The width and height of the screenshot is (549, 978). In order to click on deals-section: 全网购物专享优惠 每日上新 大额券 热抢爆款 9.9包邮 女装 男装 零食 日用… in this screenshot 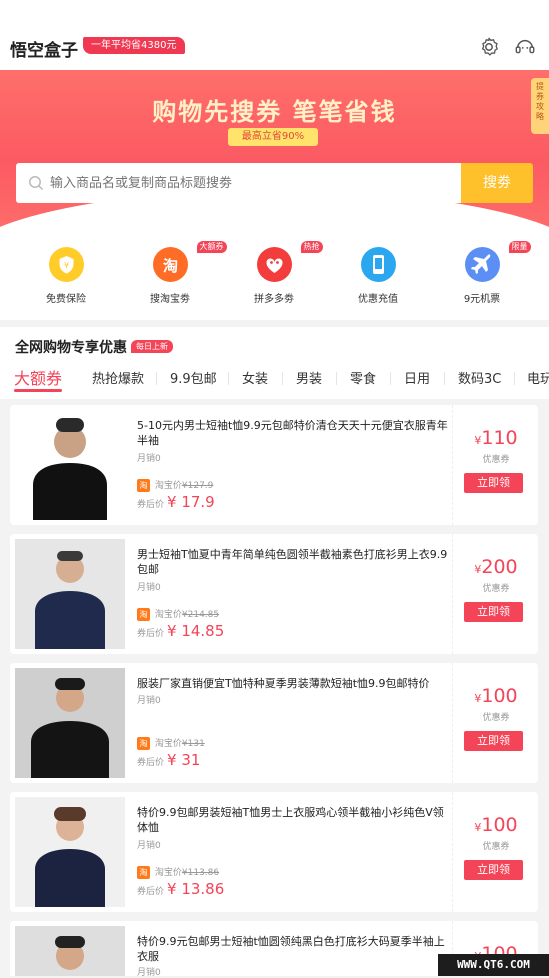, I will do `click(274, 363)`.